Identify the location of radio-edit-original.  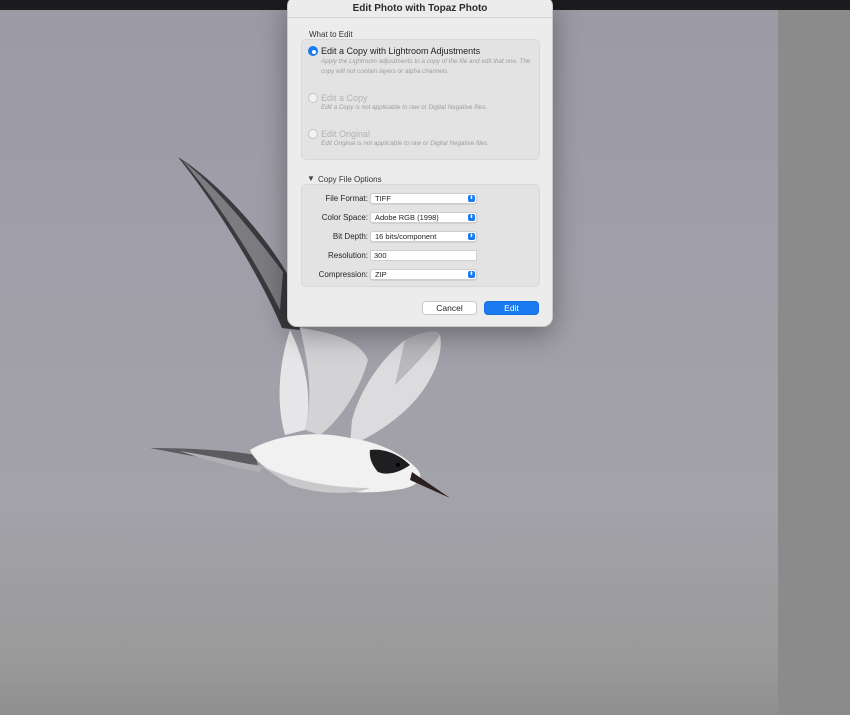
(313, 134).